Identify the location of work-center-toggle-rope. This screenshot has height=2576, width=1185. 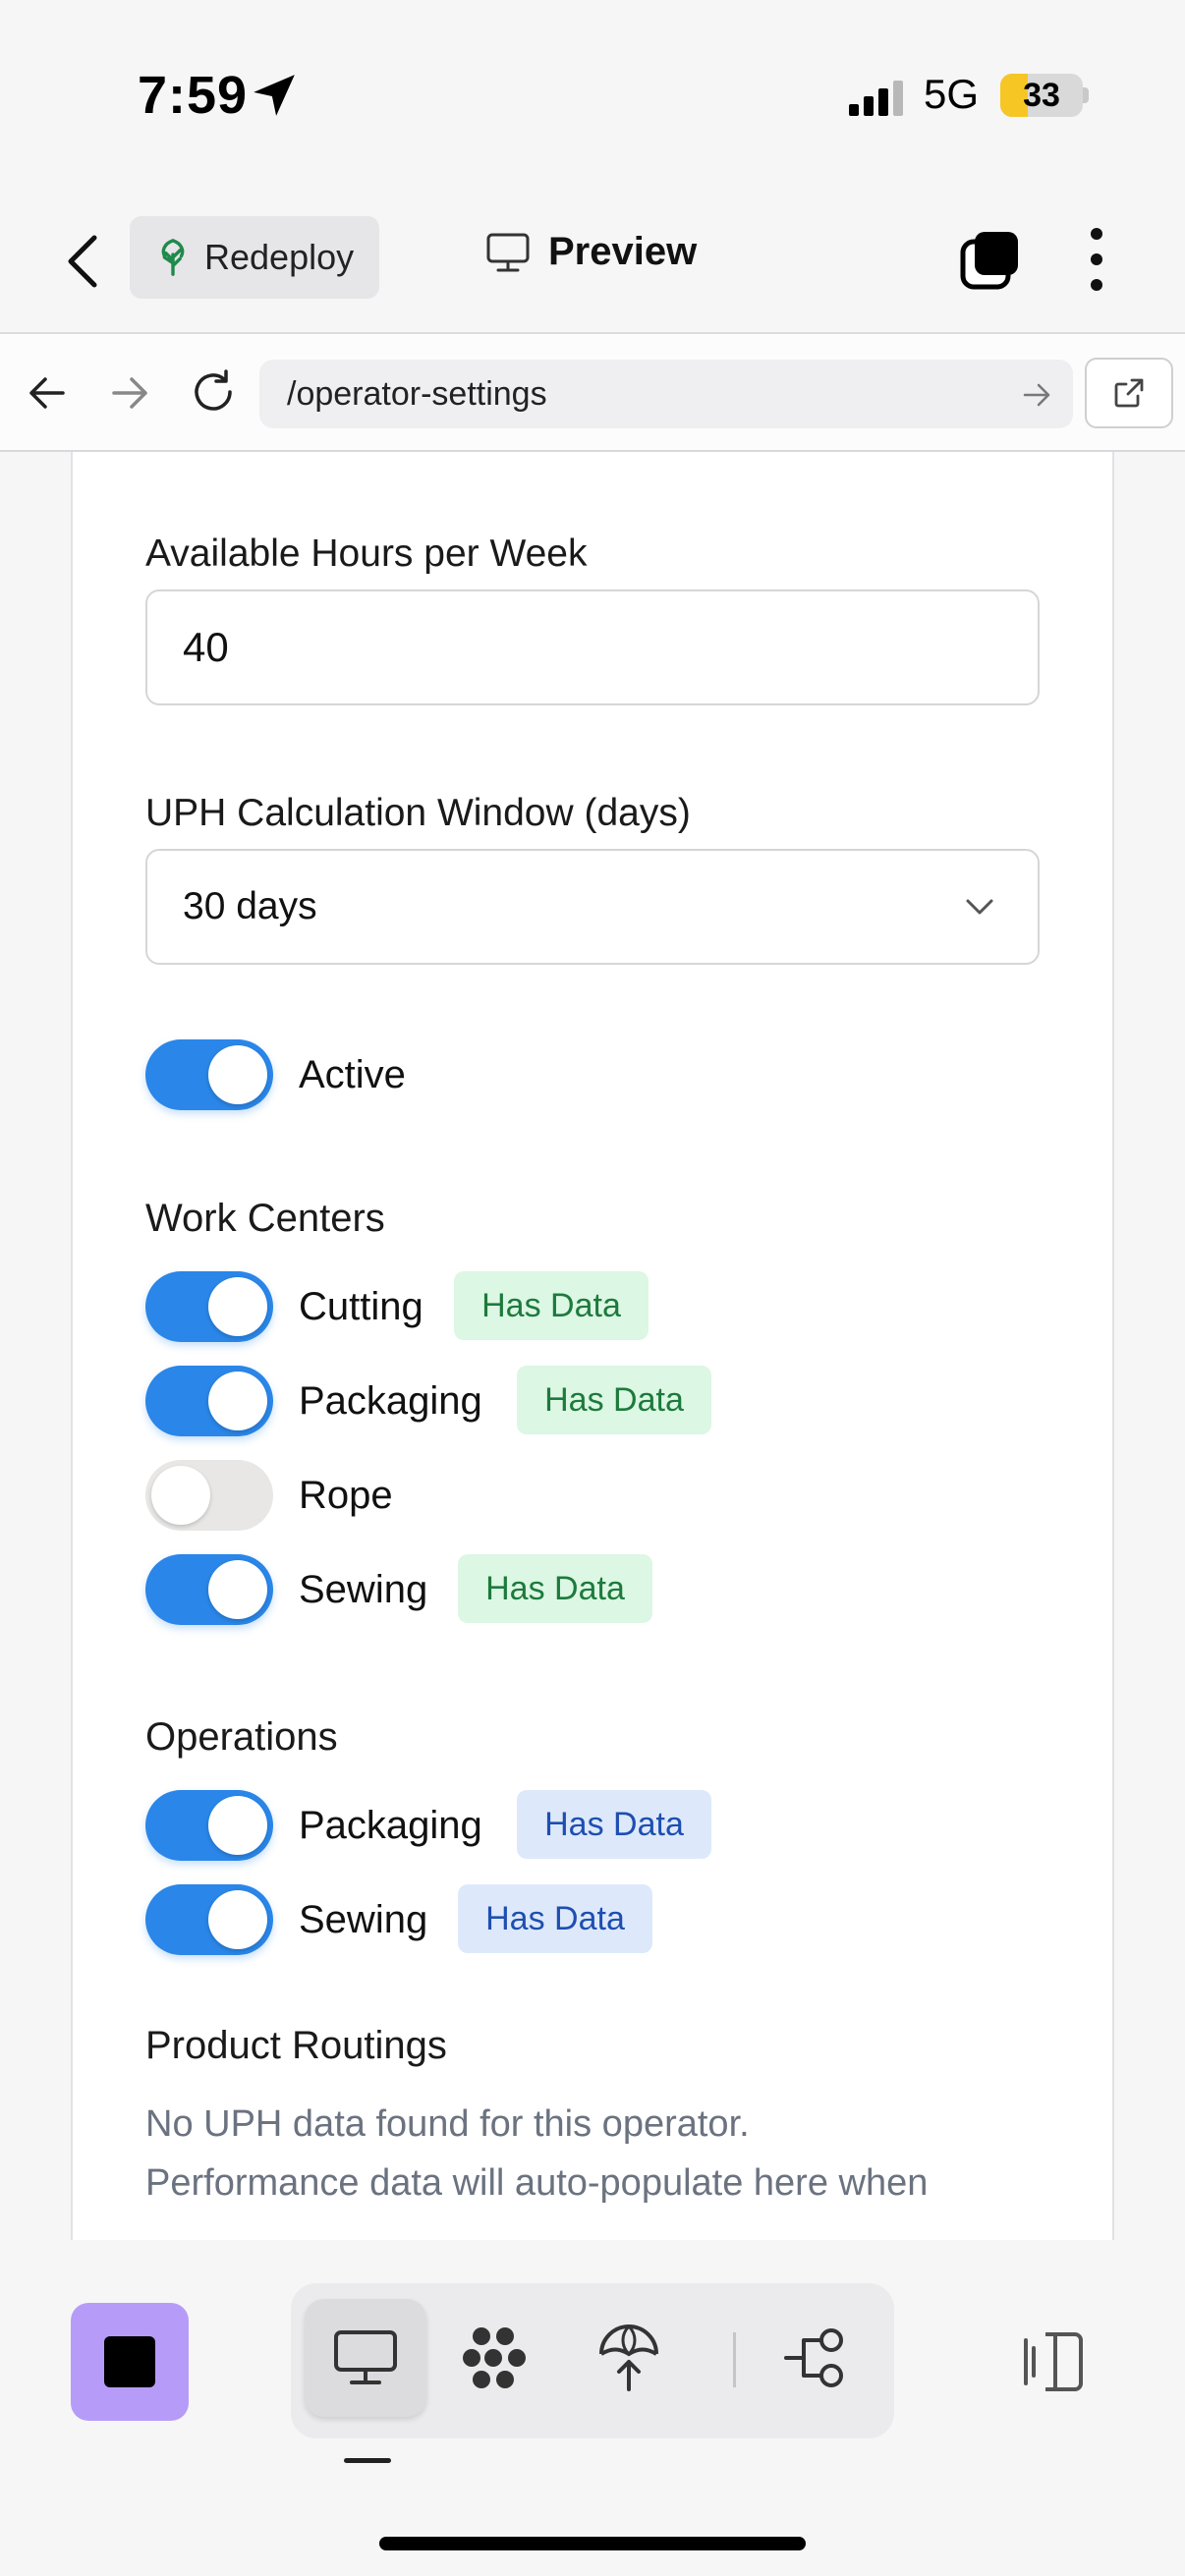
(209, 1495).